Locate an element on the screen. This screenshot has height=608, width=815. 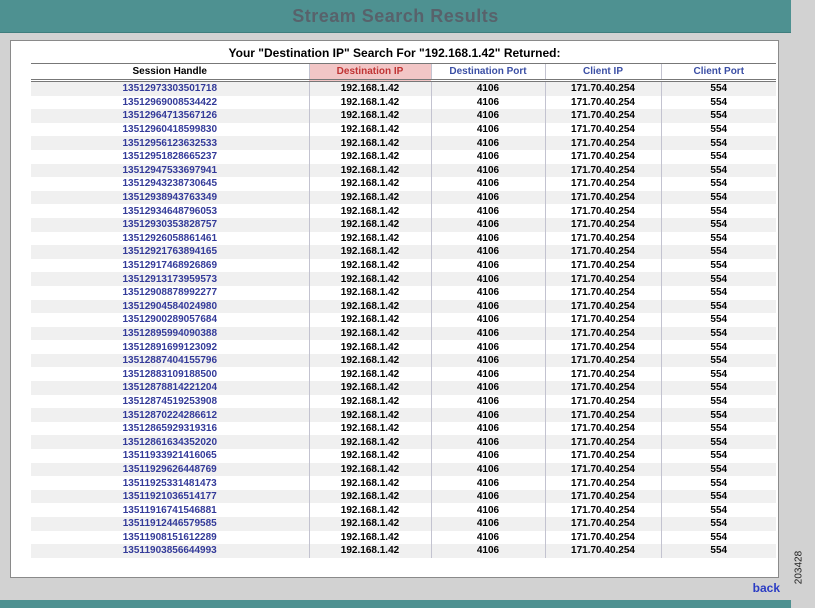
session-handle-link: 13512930353828757 is located at coordinates (169, 224).